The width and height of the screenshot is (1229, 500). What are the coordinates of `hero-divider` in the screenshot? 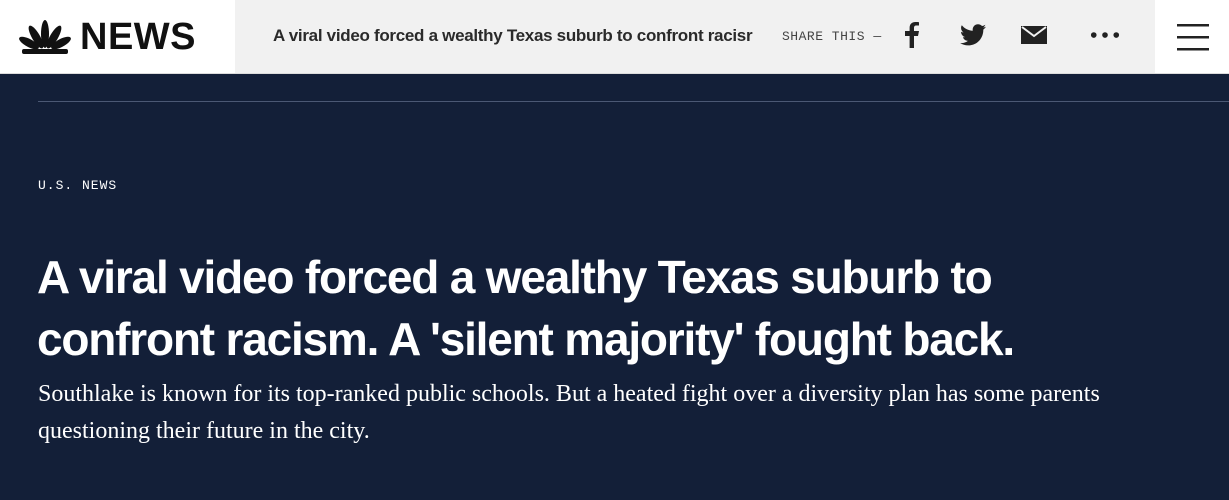 It's located at (633, 101).